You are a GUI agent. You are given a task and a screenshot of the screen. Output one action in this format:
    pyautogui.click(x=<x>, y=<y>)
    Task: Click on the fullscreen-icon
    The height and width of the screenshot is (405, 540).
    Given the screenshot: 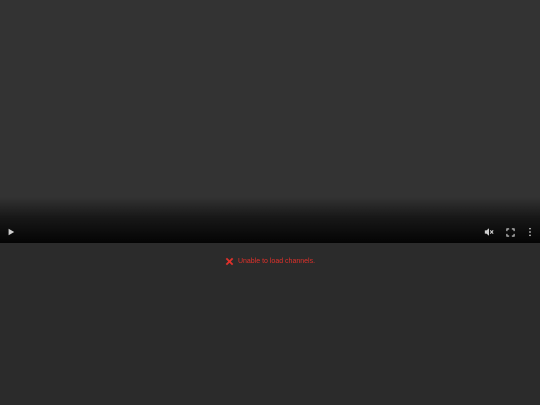 What is the action you would take?
    pyautogui.click(x=510, y=232)
    